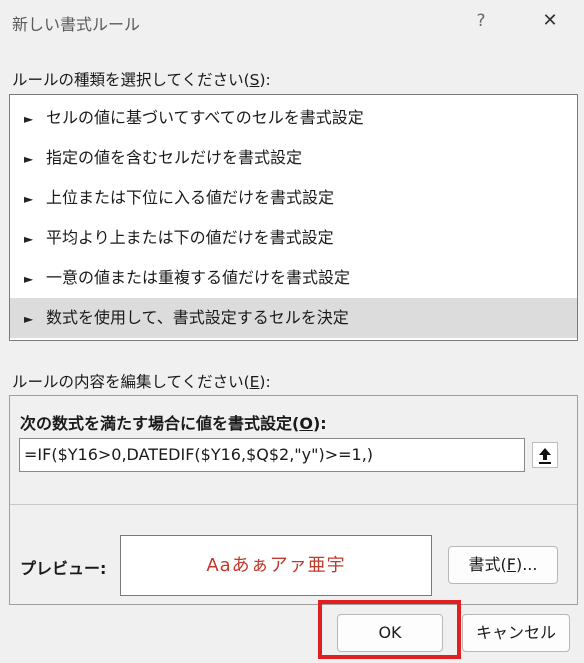  I want to click on panel-divider, so click(293, 504).